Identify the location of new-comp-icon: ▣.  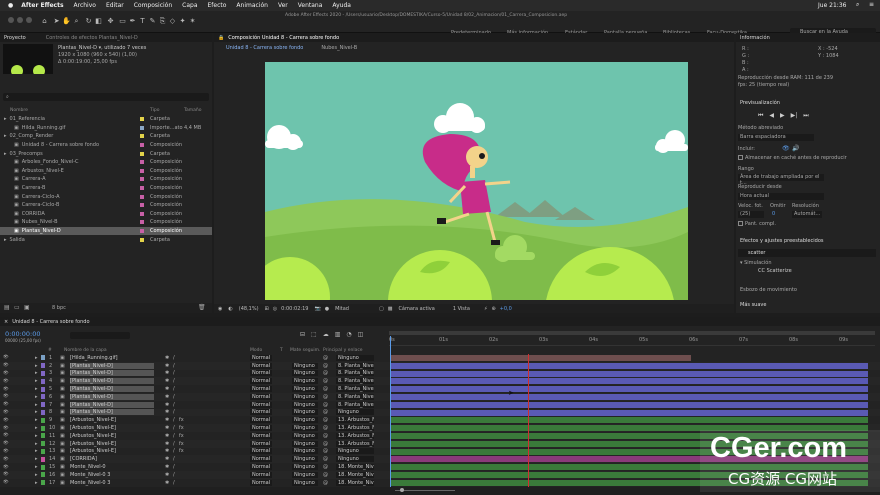
(27, 307).